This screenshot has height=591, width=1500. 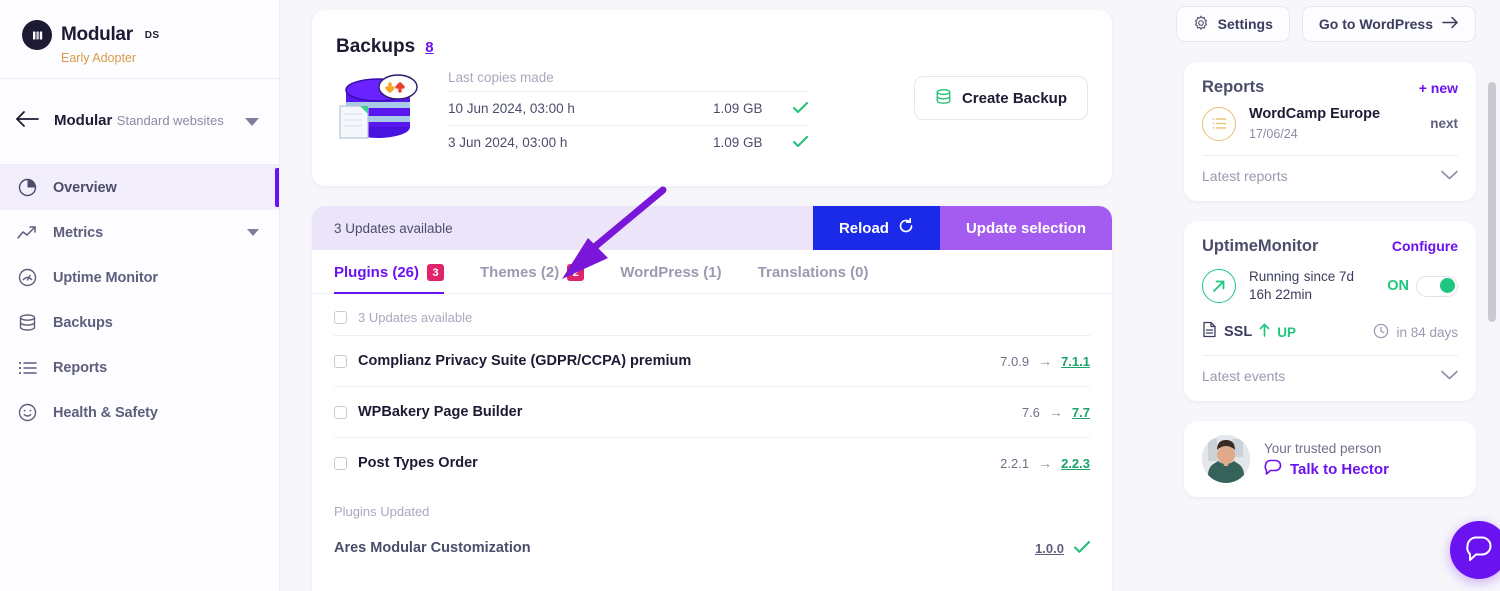 I want to click on settings-button: Settings, so click(x=1232, y=24).